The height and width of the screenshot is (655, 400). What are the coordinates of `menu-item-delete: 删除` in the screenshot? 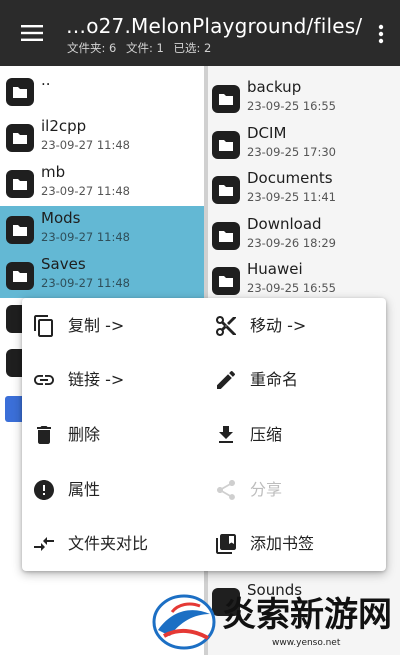 It's located at (110, 435).